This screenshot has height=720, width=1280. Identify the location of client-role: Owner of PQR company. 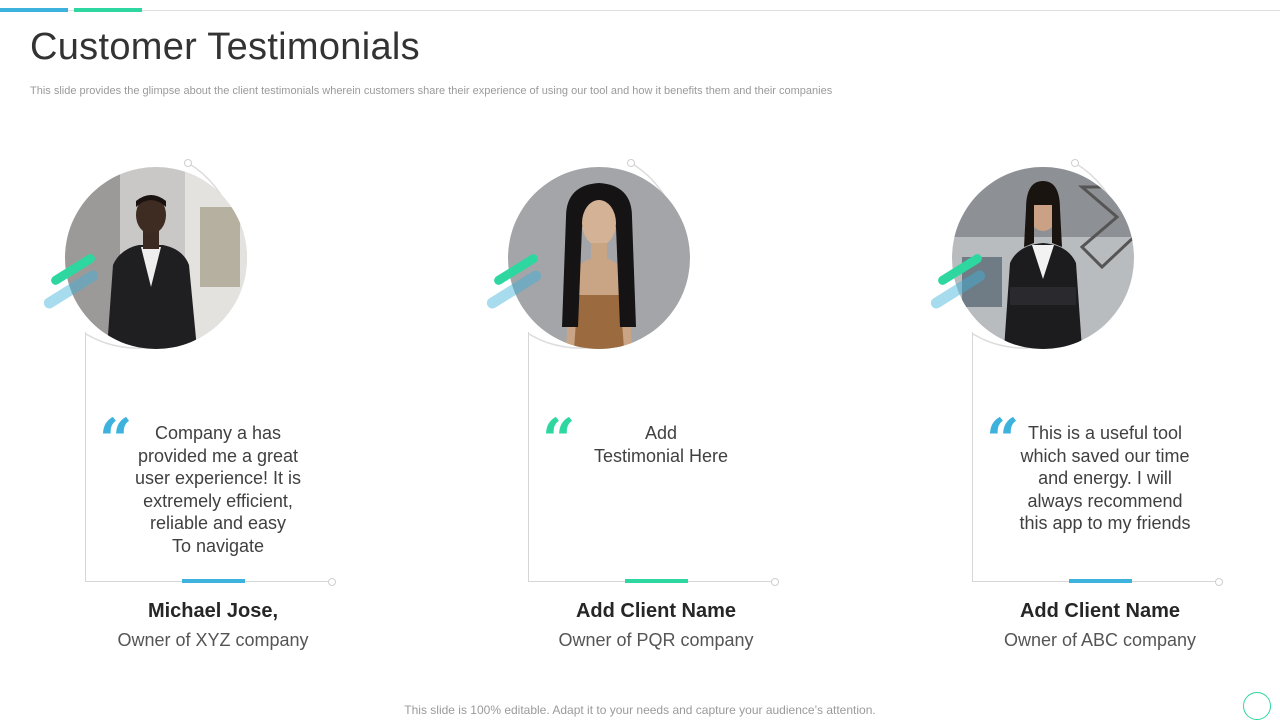
(656, 640).